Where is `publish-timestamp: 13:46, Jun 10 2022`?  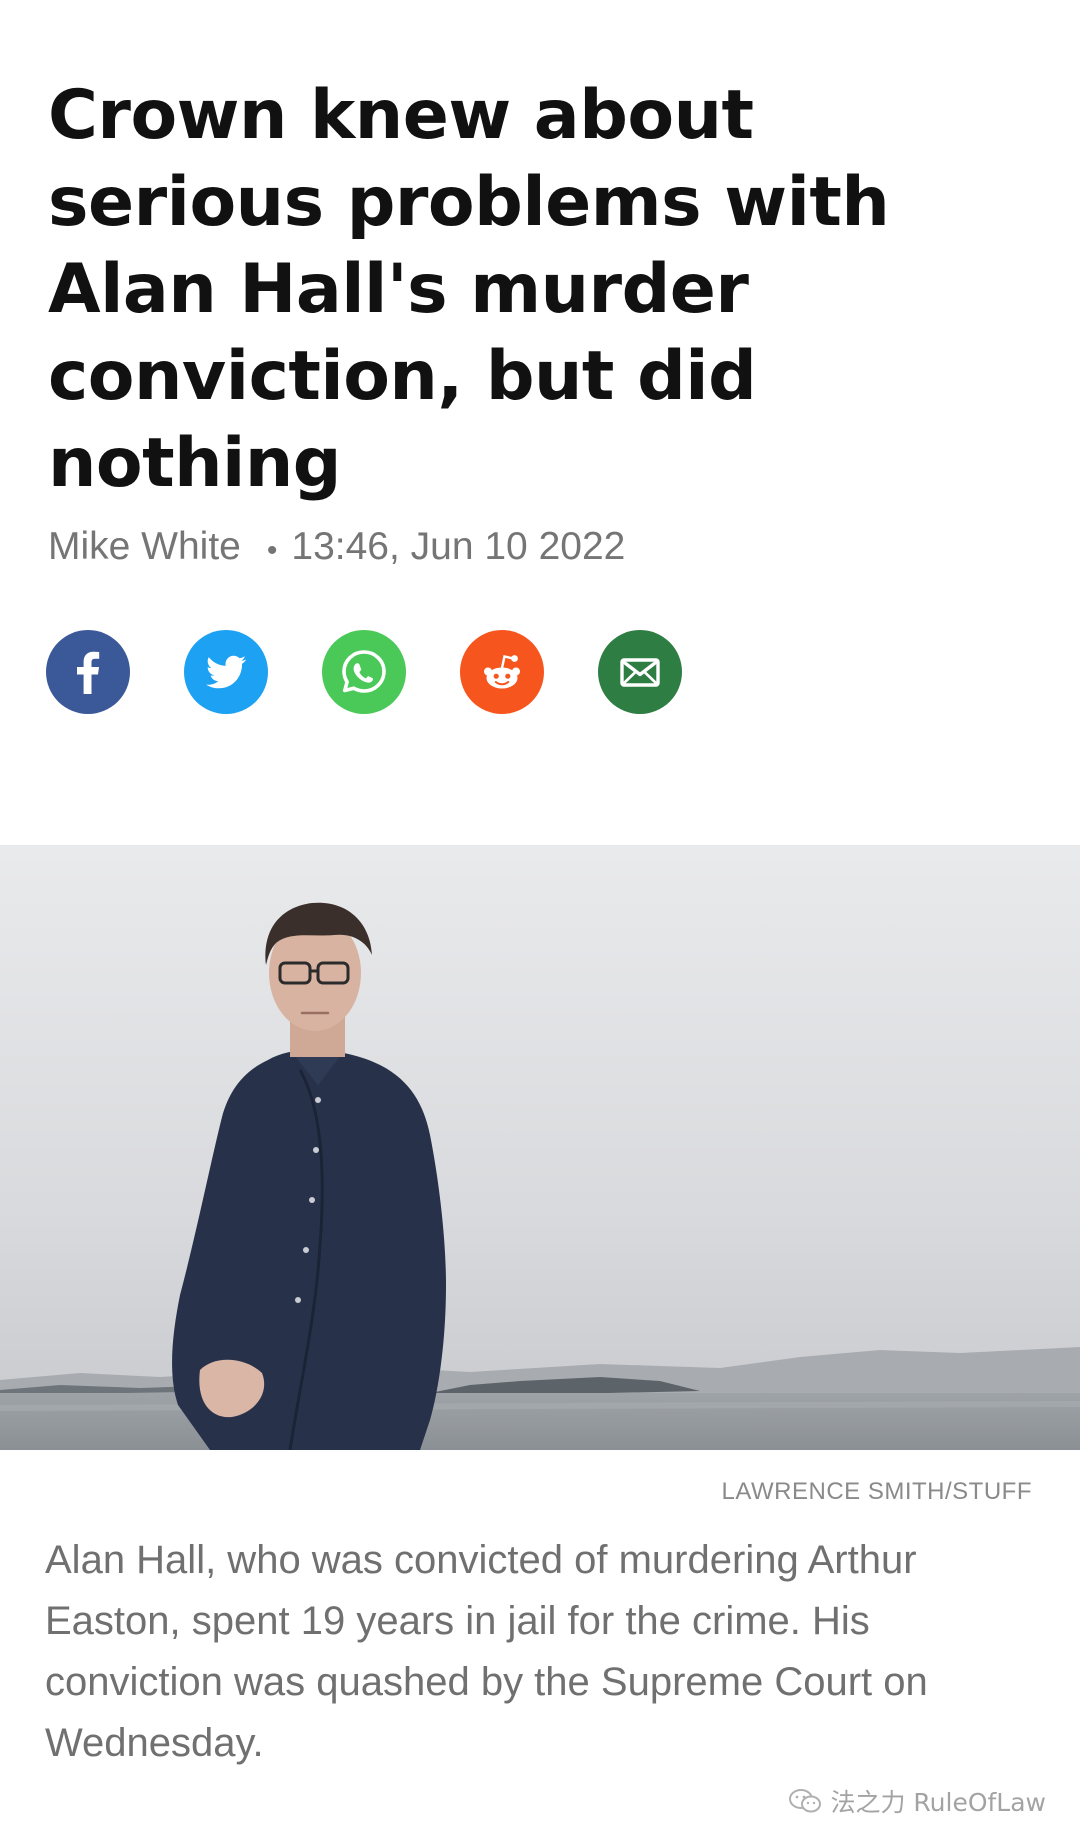 publish-timestamp: 13:46, Jun 10 2022 is located at coordinates (458, 546).